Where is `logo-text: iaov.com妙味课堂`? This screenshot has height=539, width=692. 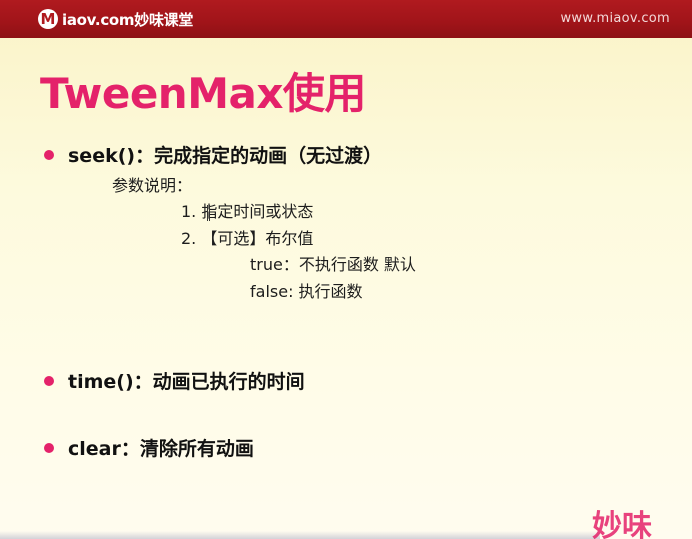
logo-text: iaov.com妙味课堂 is located at coordinates (128, 19).